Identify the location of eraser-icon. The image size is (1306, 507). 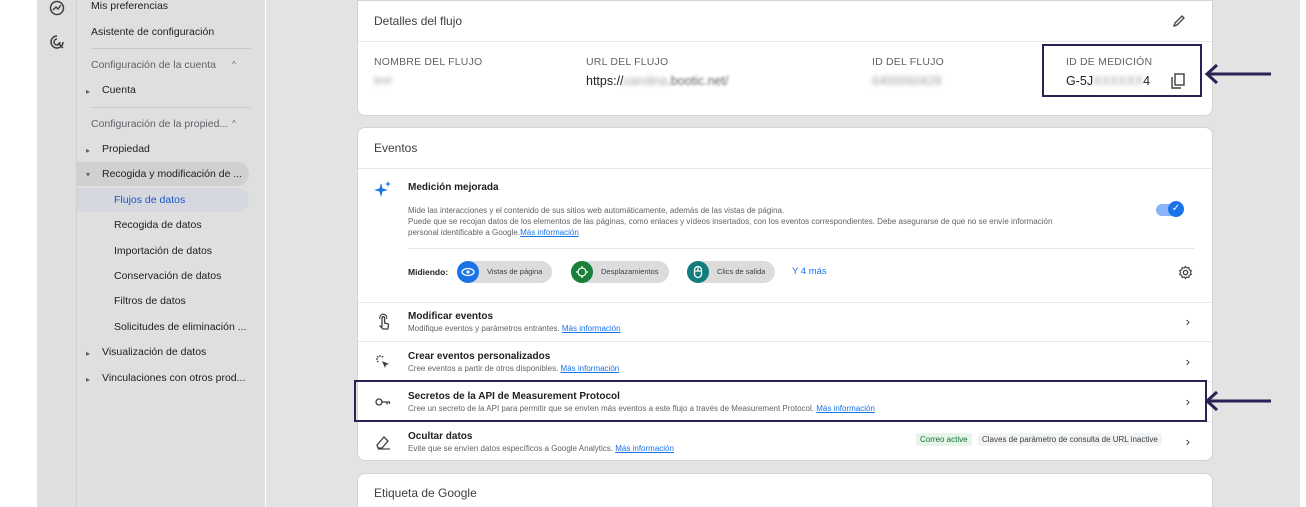
(383, 443).